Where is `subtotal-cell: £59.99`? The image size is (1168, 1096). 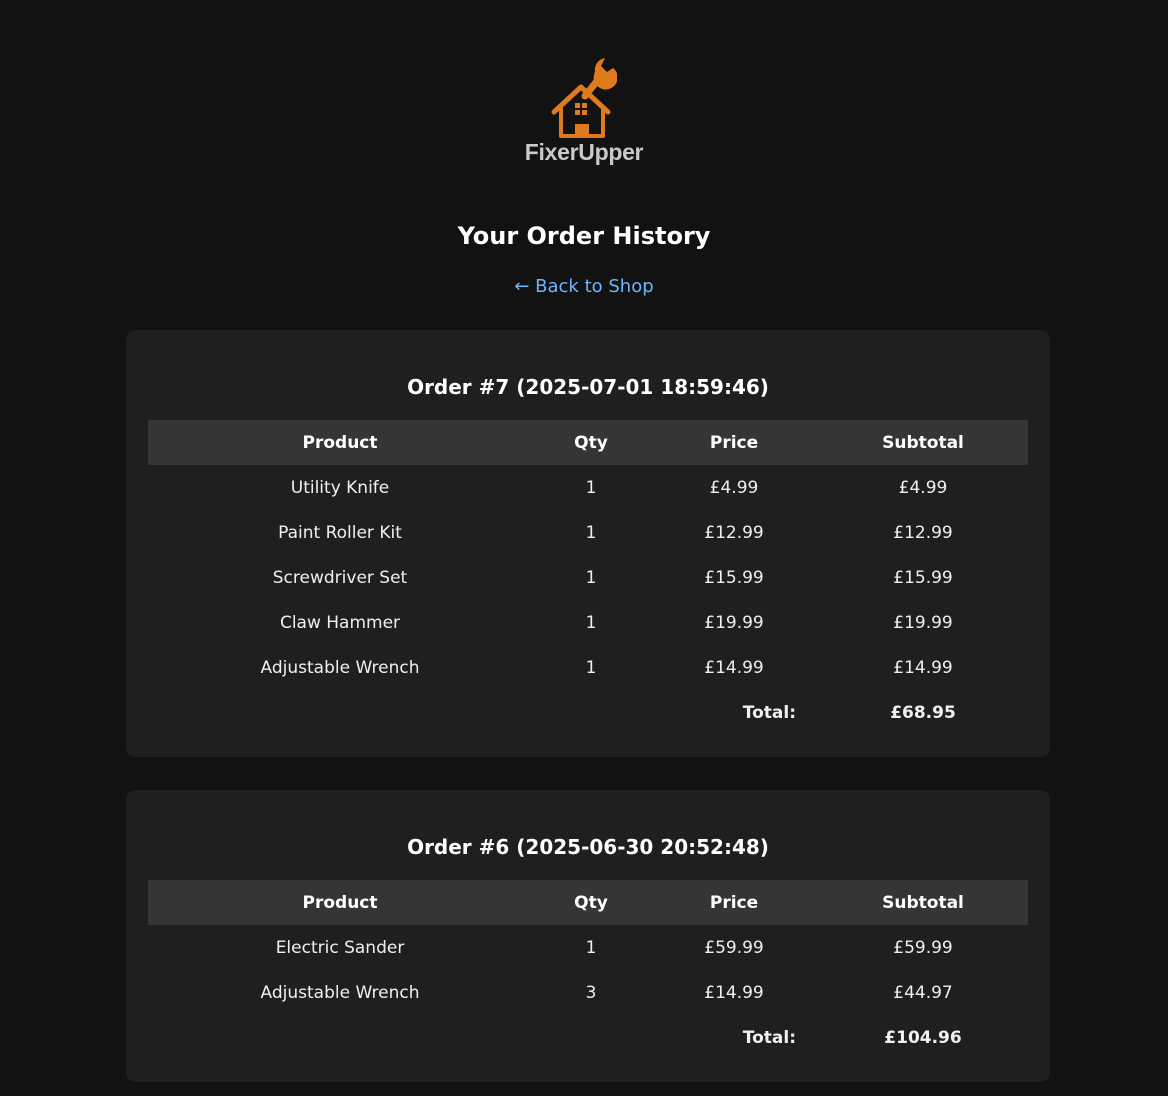 subtotal-cell: £59.99 is located at coordinates (923, 947).